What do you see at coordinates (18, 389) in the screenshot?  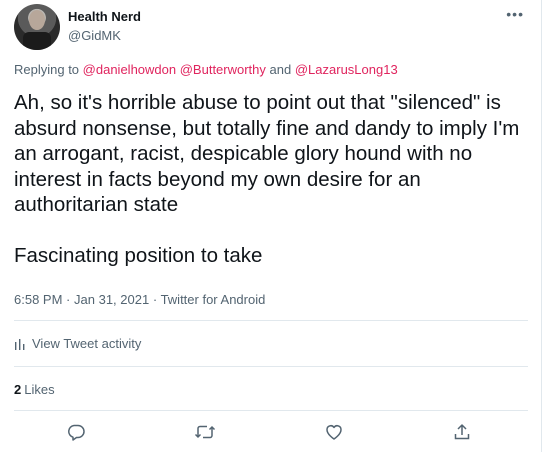 I see `likes-count: 2` at bounding box center [18, 389].